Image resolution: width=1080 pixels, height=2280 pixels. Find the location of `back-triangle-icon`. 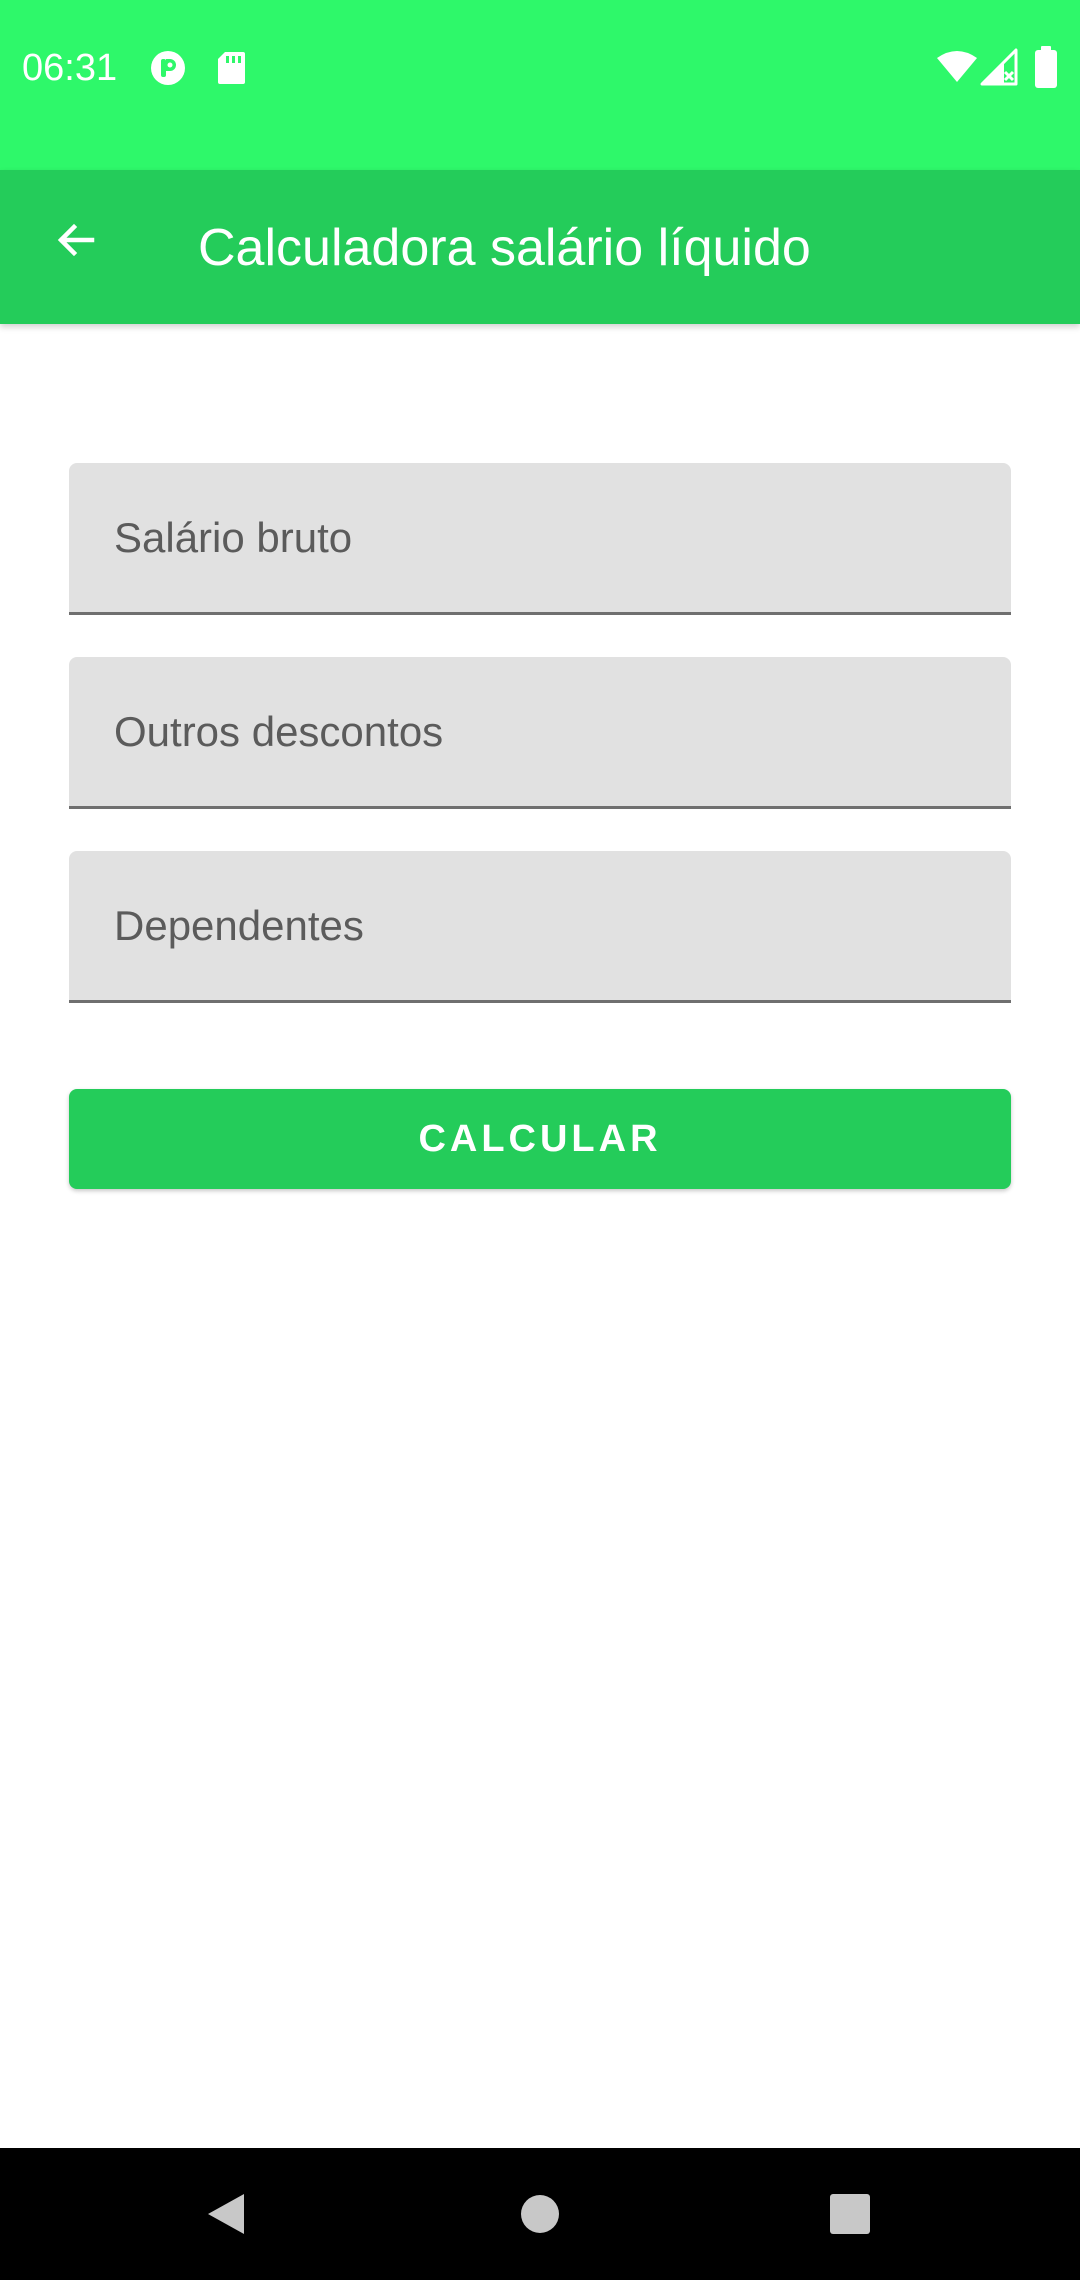

back-triangle-icon is located at coordinates (226, 2214).